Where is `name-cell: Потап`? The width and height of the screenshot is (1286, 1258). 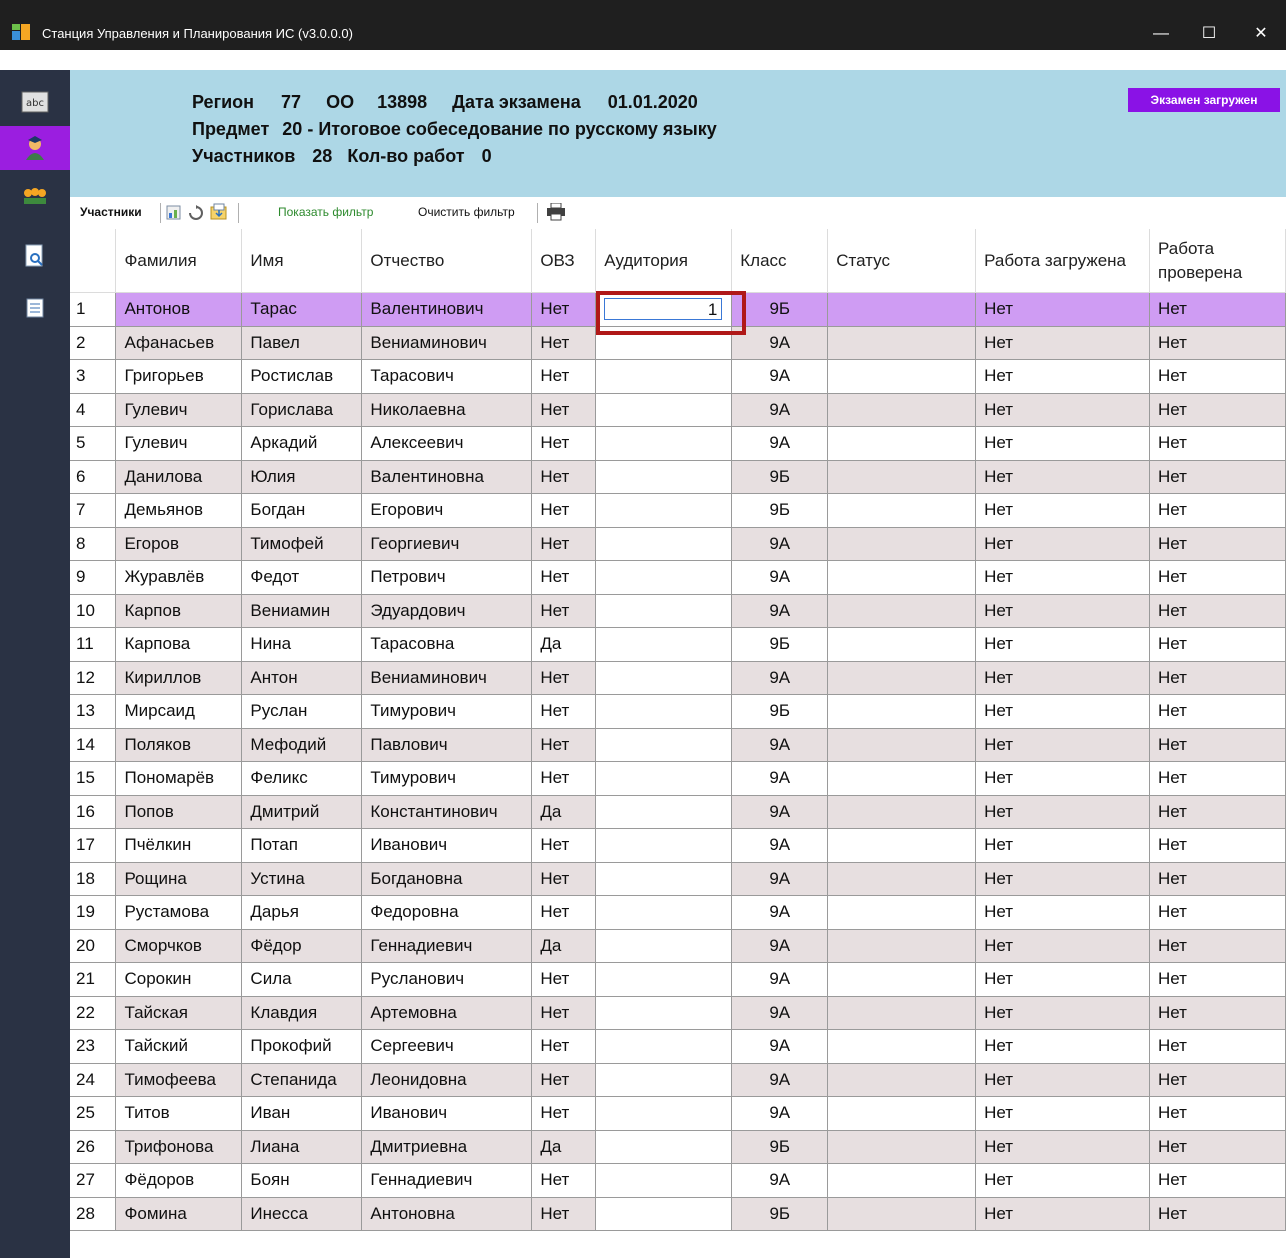 name-cell: Потап is located at coordinates (302, 845).